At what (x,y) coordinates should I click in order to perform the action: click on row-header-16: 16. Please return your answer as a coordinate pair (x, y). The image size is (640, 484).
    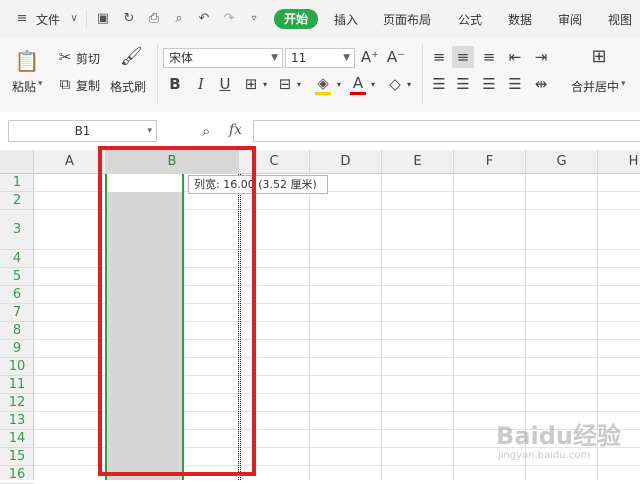
    Looking at the image, I should click on (17, 475).